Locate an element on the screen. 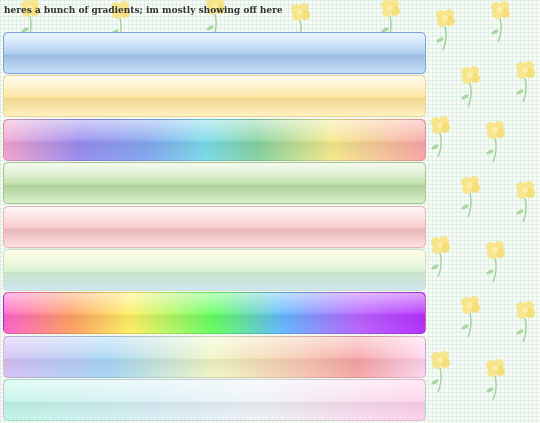 The width and height of the screenshot is (540, 423). gradient-bar-green is located at coordinates (214, 183).